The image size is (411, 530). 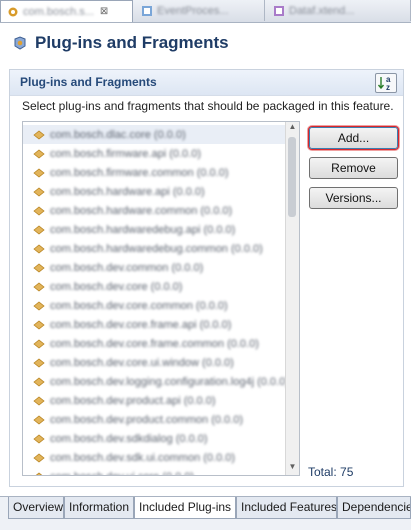 I want to click on sort-az-icon: a z, so click(x=384, y=83).